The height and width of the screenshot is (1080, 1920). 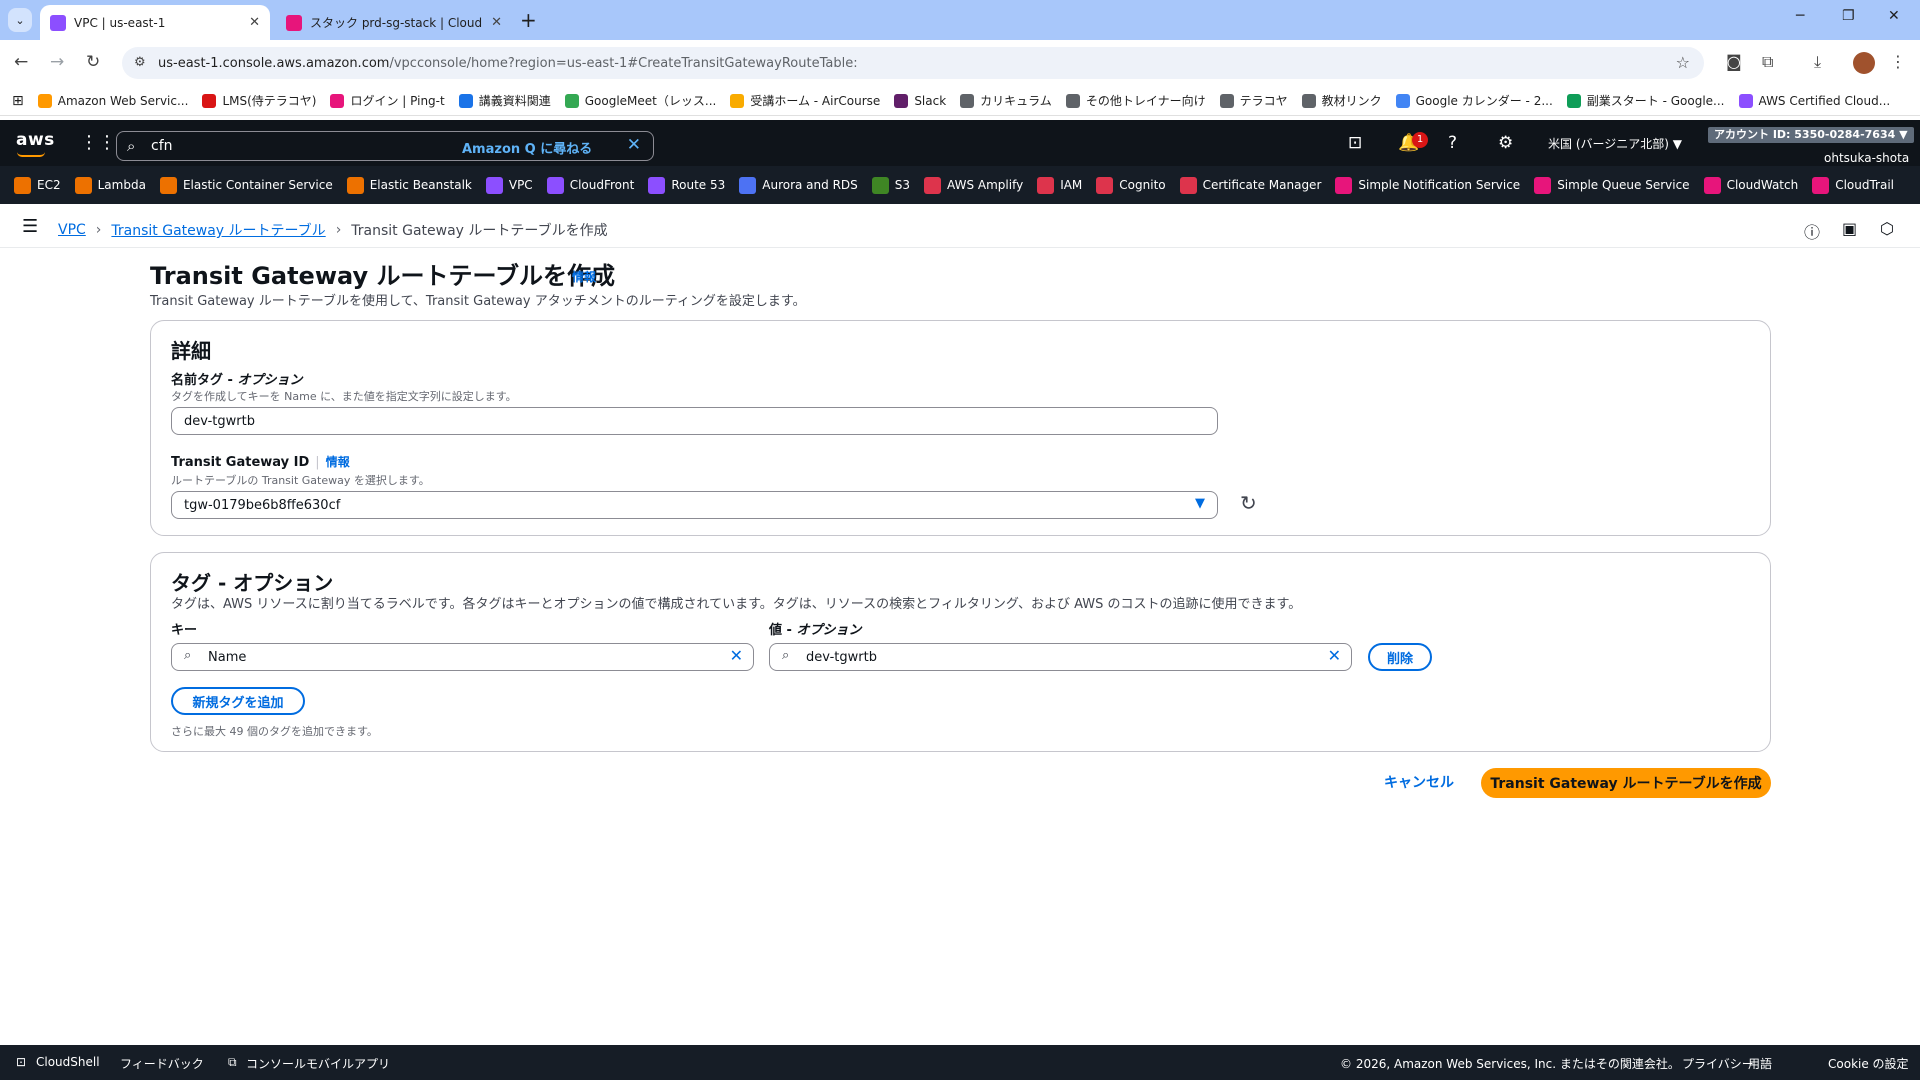 I want to click on tag-key-input: ⌕ Name ✕, so click(x=462, y=657).